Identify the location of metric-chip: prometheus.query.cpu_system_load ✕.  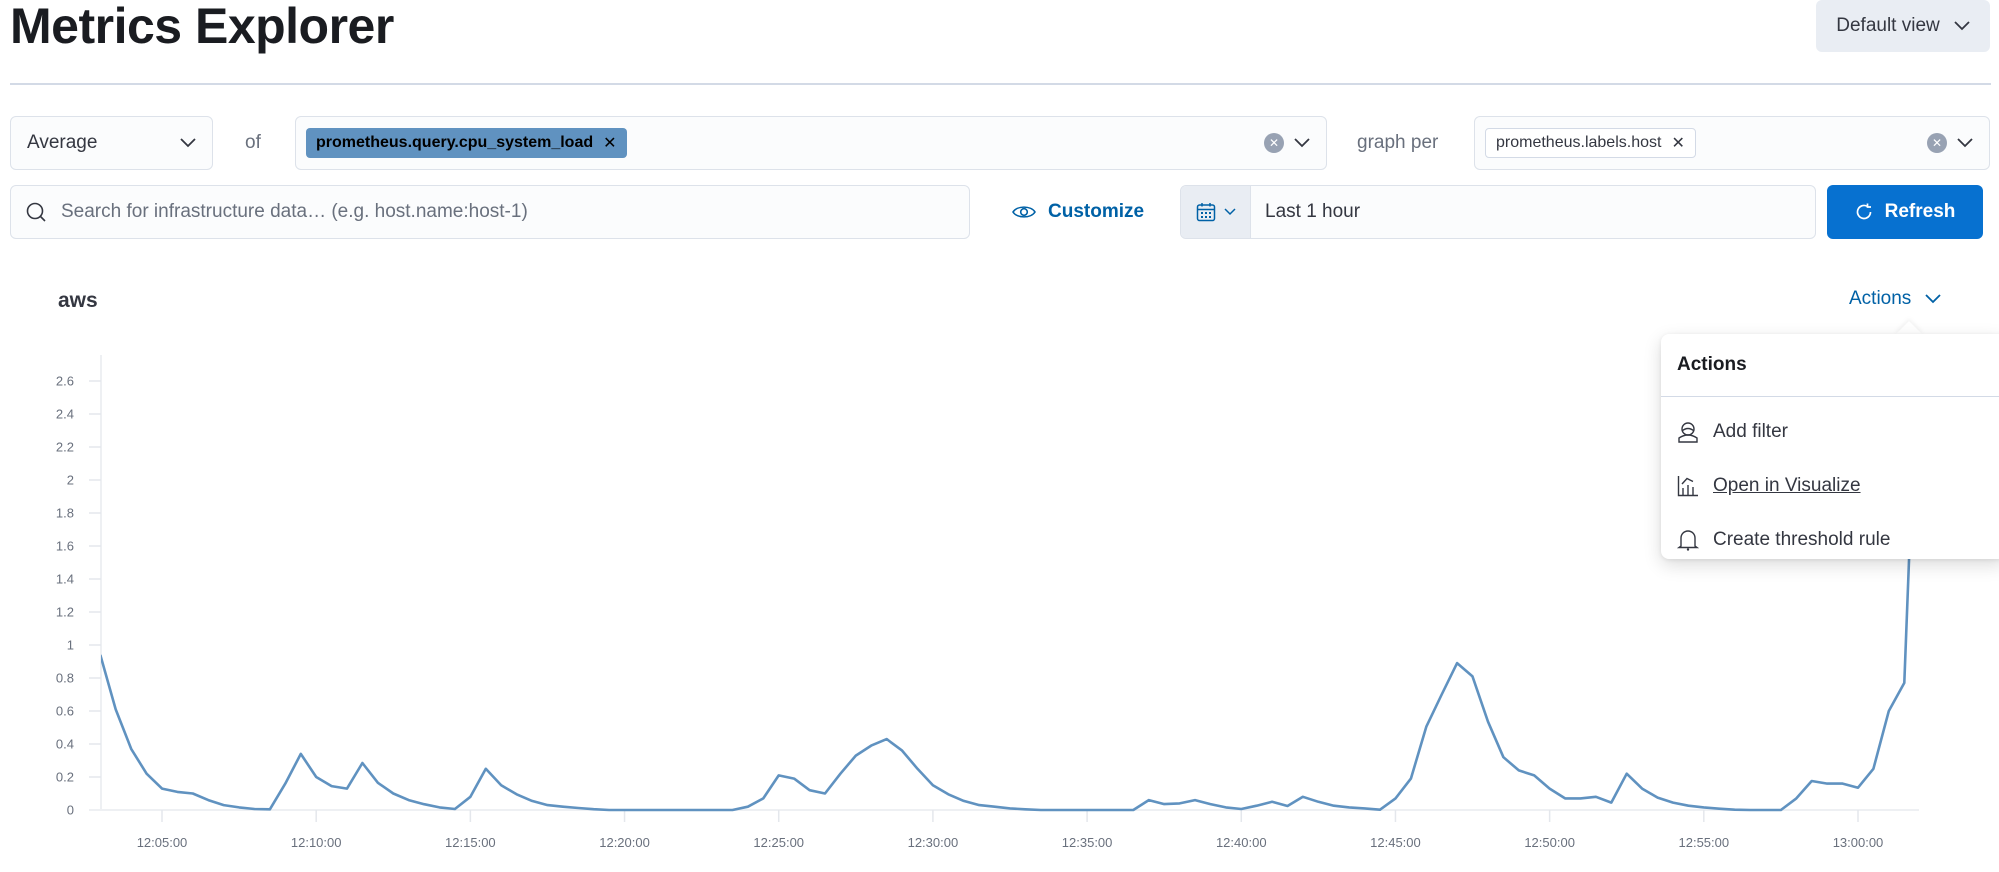
(466, 143).